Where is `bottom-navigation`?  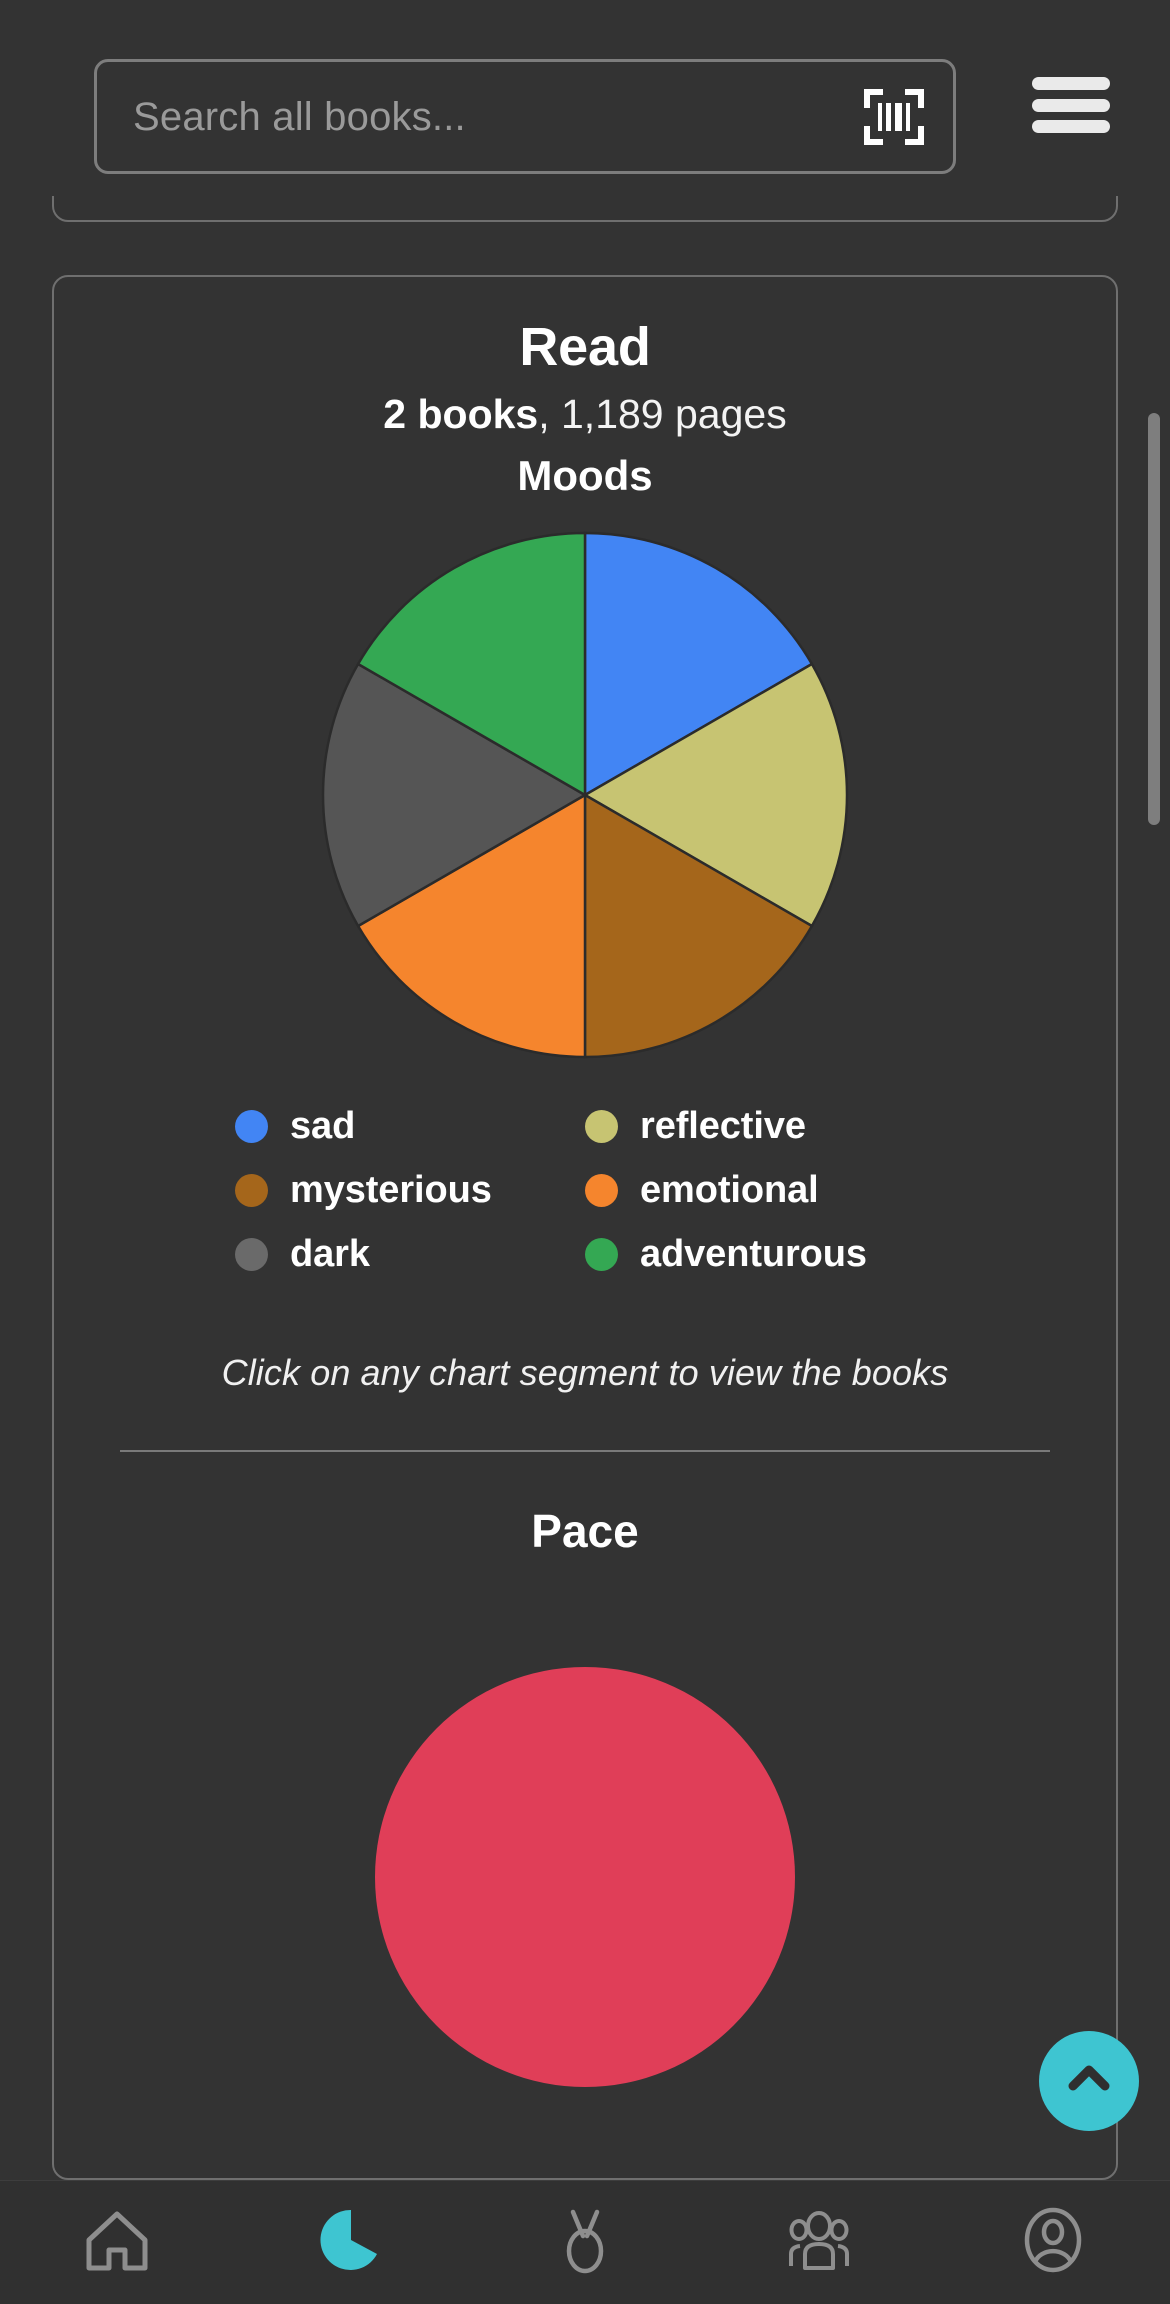
bottom-navigation is located at coordinates (585, 2242).